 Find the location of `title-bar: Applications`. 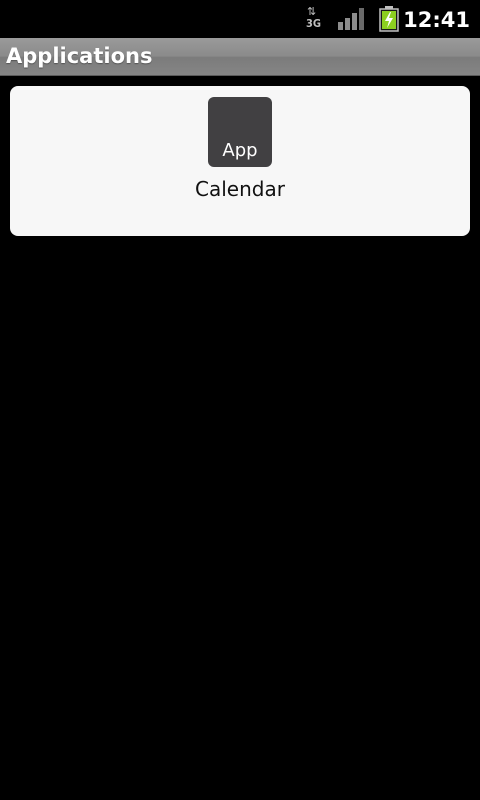

title-bar: Applications is located at coordinates (240, 57).